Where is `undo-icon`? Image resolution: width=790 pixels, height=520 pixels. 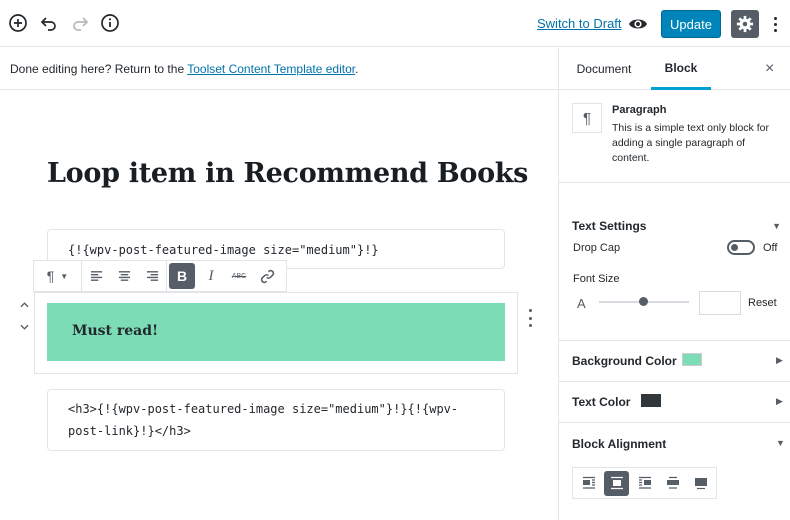
undo-icon is located at coordinates (49, 23).